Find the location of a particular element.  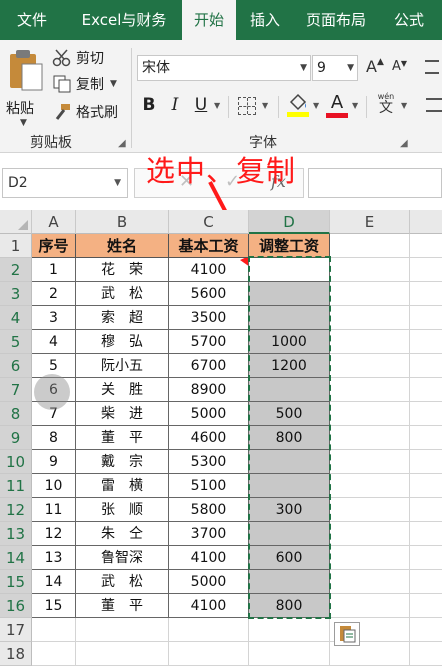

align-lines-icon is located at coordinates (434, 105).